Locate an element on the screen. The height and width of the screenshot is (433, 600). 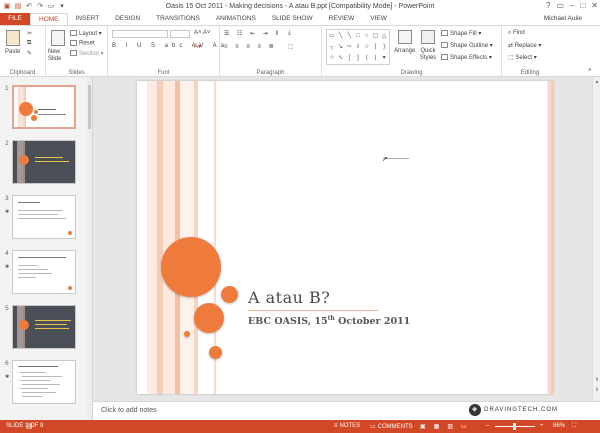
tab-insert: INSERT is located at coordinates (88, 19).